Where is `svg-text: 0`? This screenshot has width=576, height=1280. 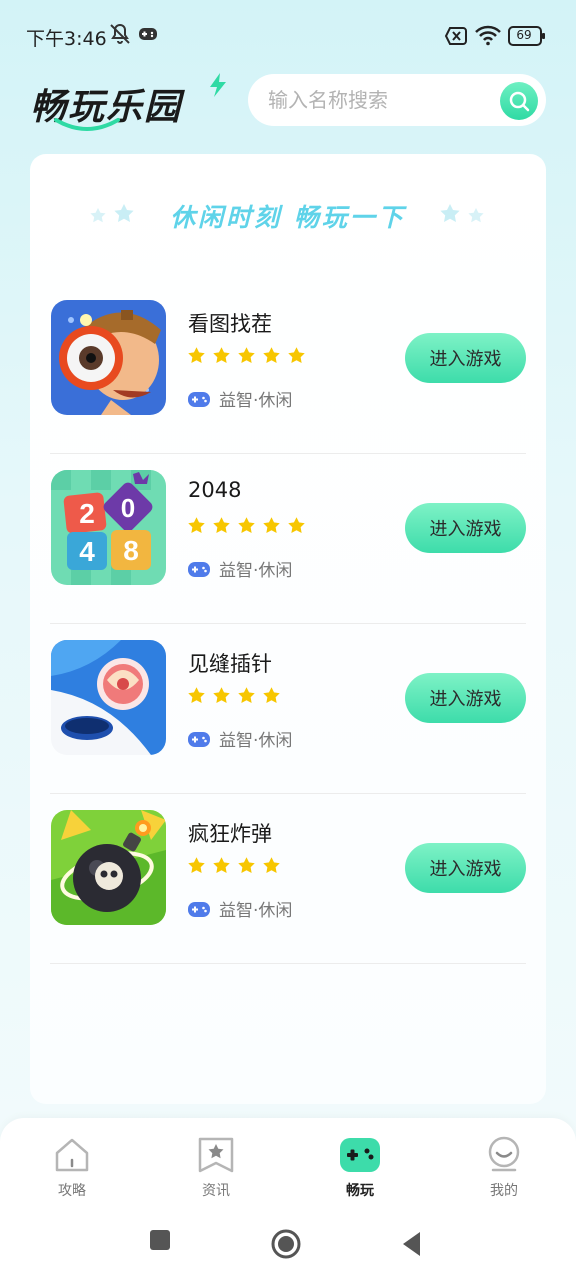 svg-text: 0 is located at coordinates (128, 508).